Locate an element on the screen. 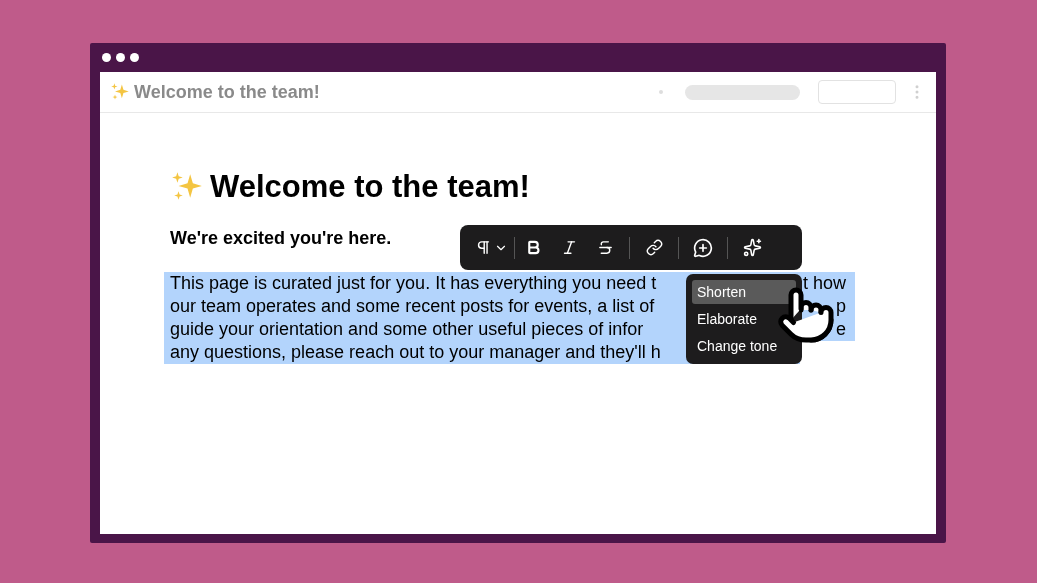 This screenshot has width=1037, height=583. document-title: Welcome to the team! is located at coordinates (370, 187).